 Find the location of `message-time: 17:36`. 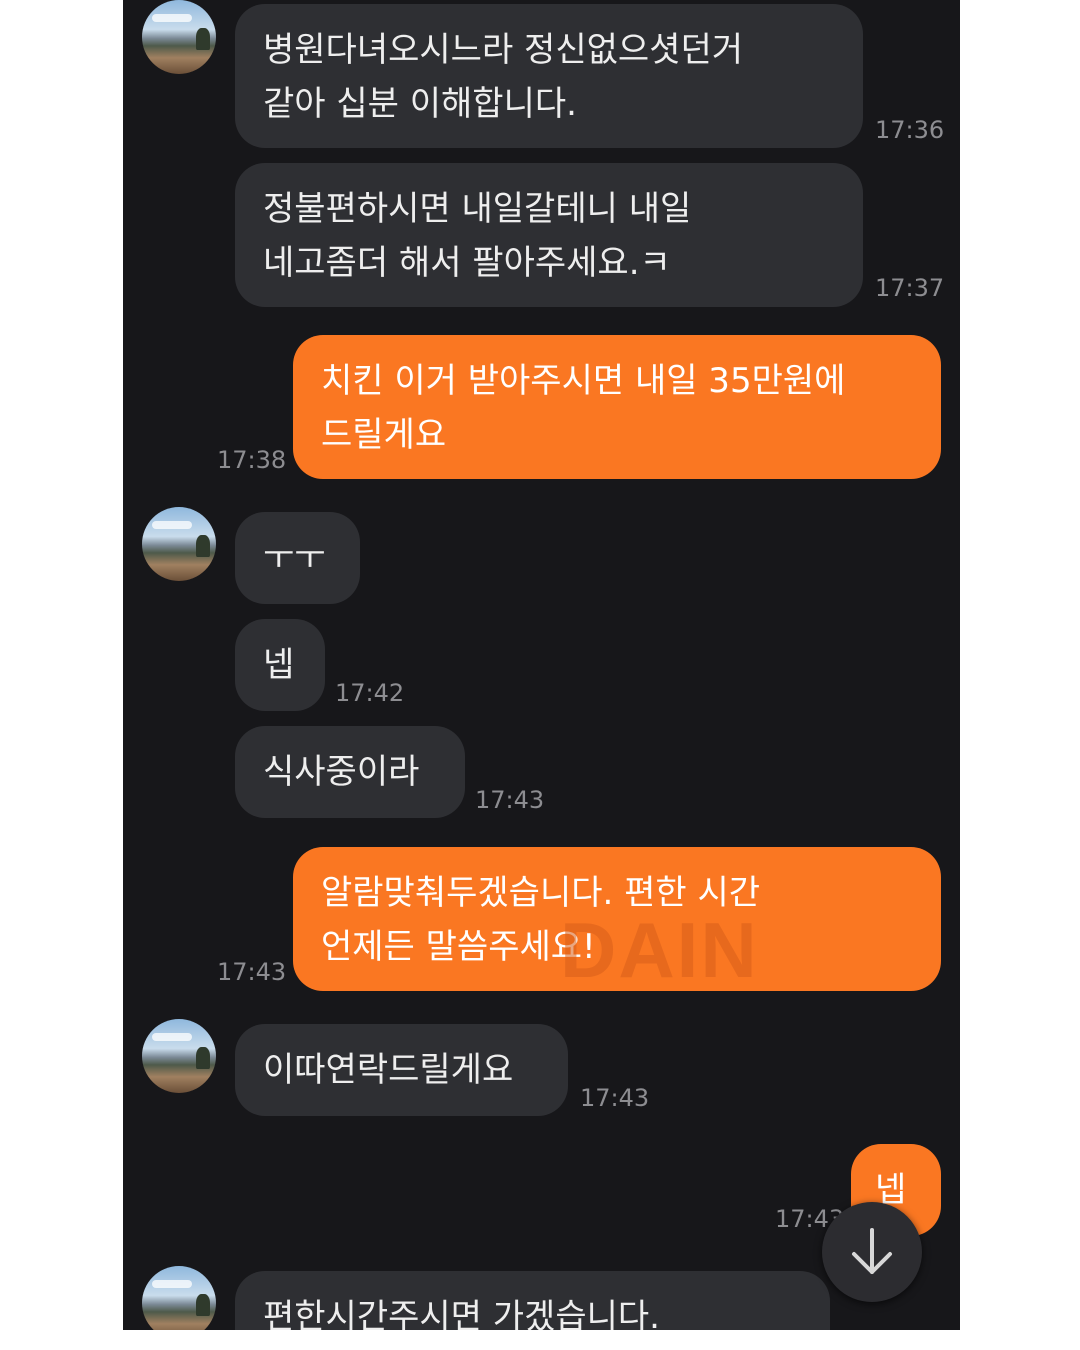

message-time: 17:36 is located at coordinates (910, 130).